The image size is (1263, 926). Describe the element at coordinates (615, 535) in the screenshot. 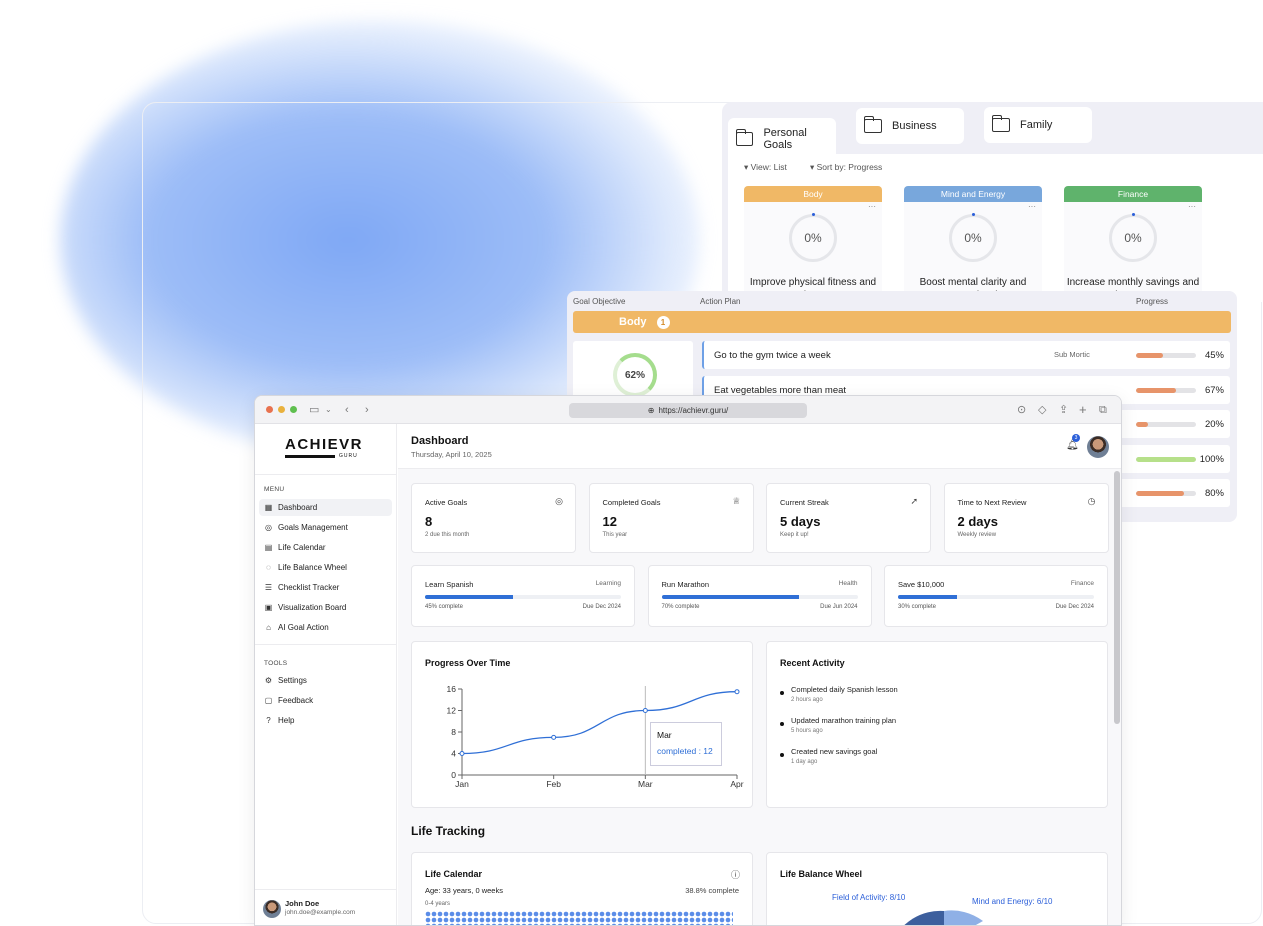

I see `stat-subtext: This year` at that location.